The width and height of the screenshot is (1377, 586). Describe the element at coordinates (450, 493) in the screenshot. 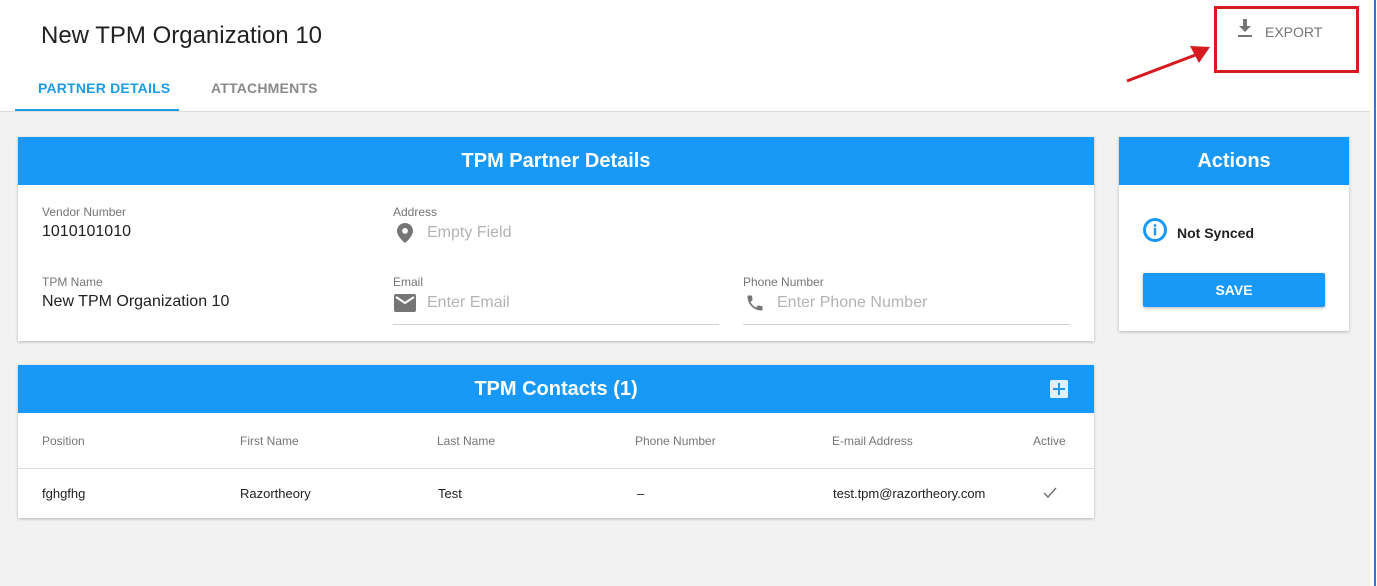

I see `cell-last-name: Test` at that location.